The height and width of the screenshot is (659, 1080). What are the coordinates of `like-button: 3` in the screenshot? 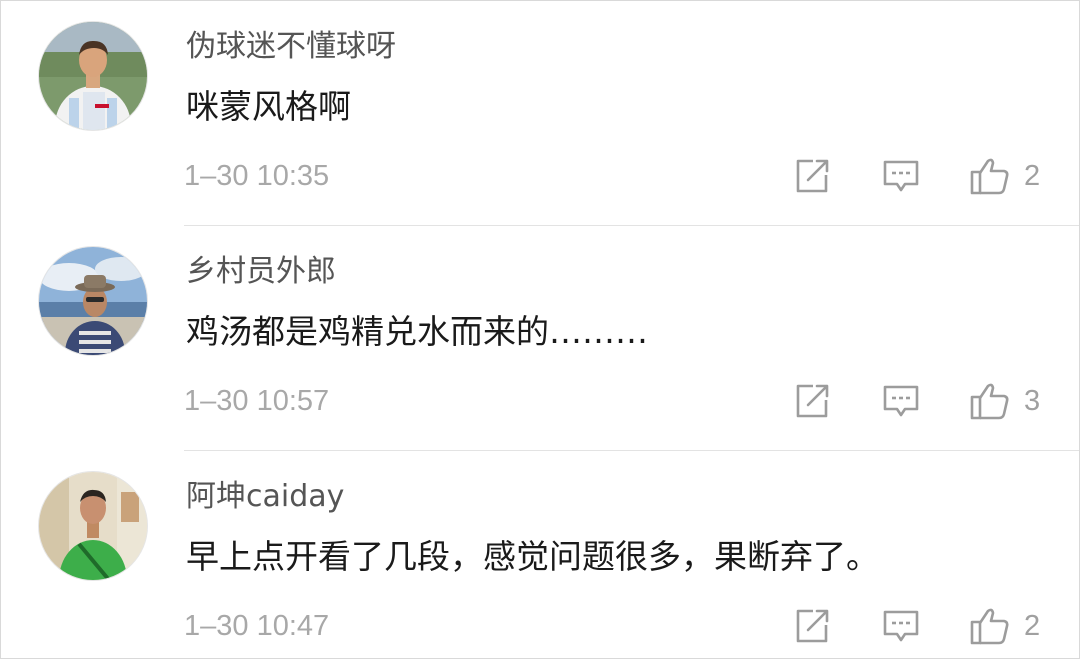 It's located at (1004, 401).